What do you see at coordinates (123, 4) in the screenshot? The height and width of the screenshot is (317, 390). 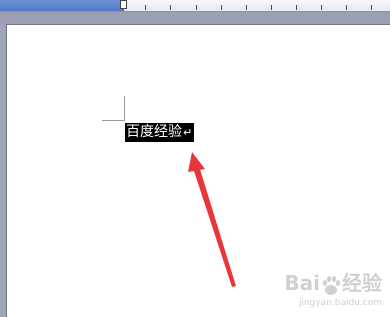 I see `indent-marker-icon` at bounding box center [123, 4].